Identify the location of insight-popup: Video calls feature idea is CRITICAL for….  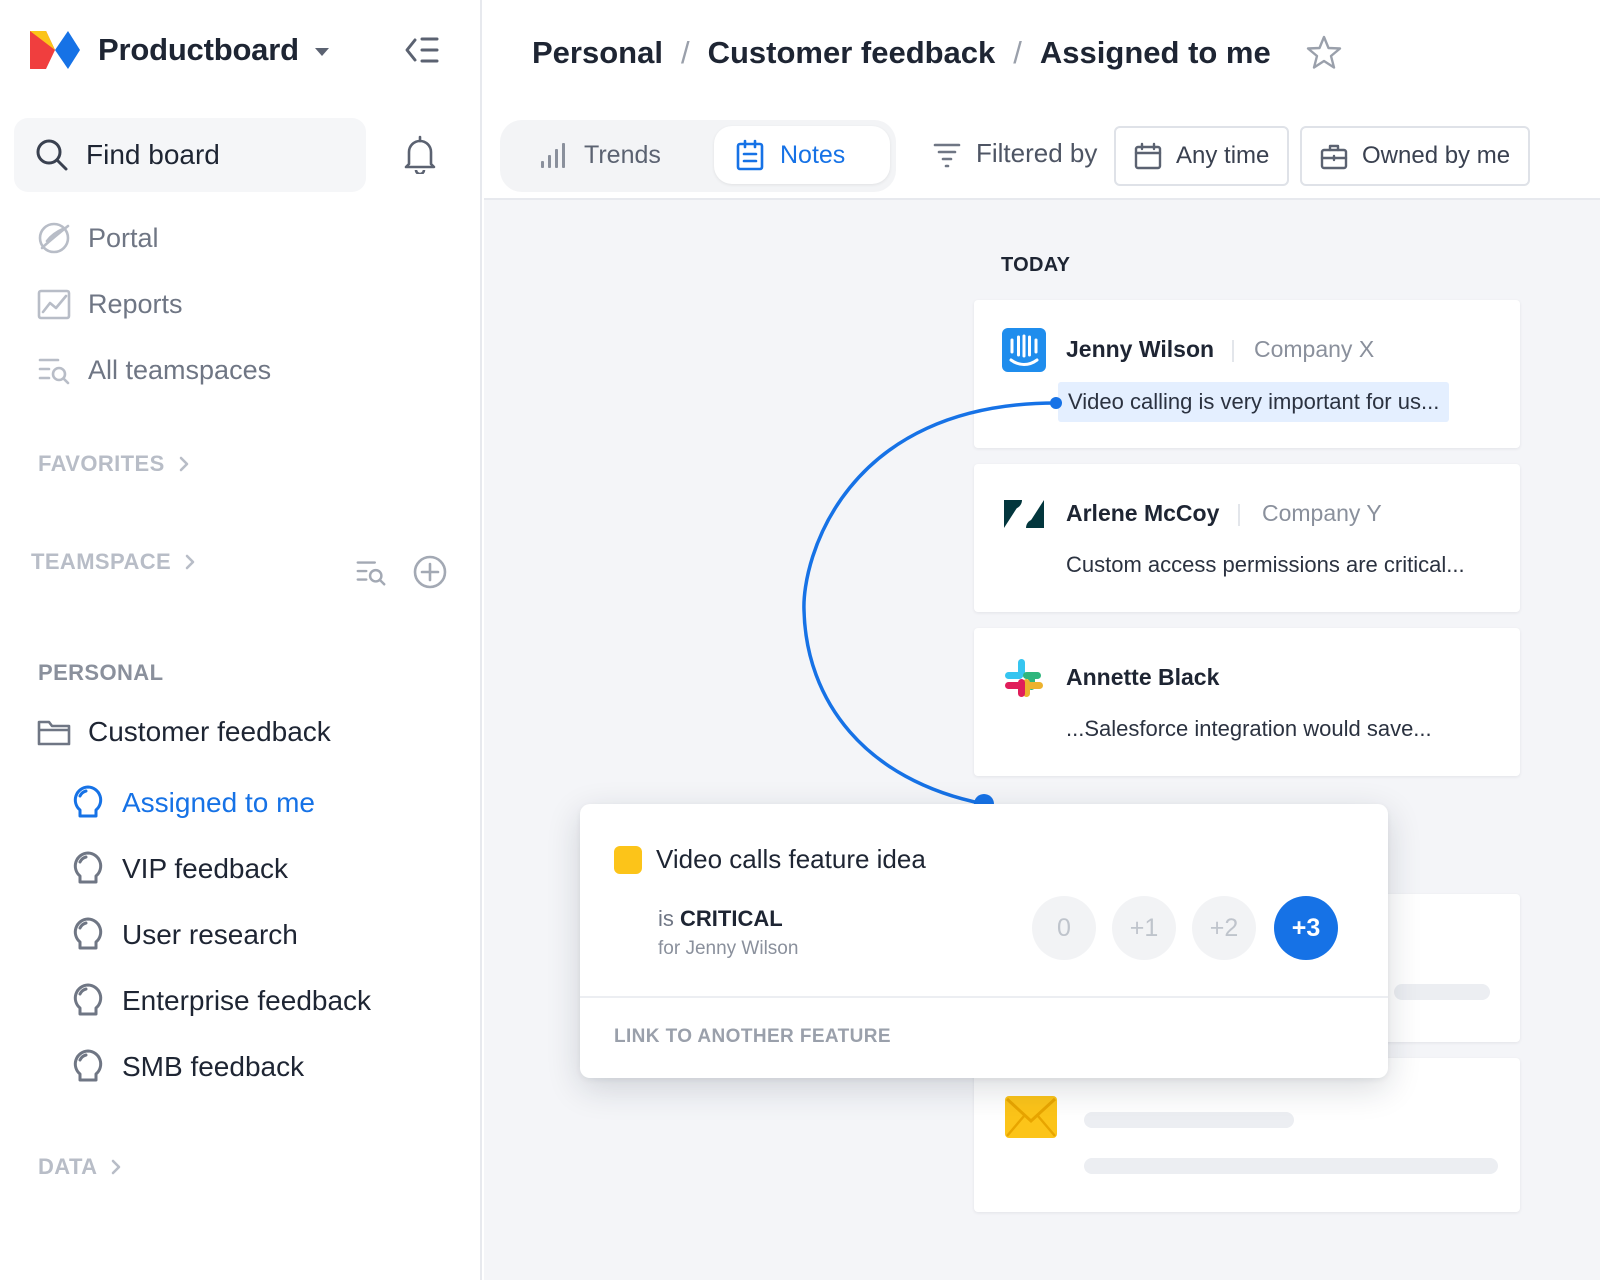
(984, 941).